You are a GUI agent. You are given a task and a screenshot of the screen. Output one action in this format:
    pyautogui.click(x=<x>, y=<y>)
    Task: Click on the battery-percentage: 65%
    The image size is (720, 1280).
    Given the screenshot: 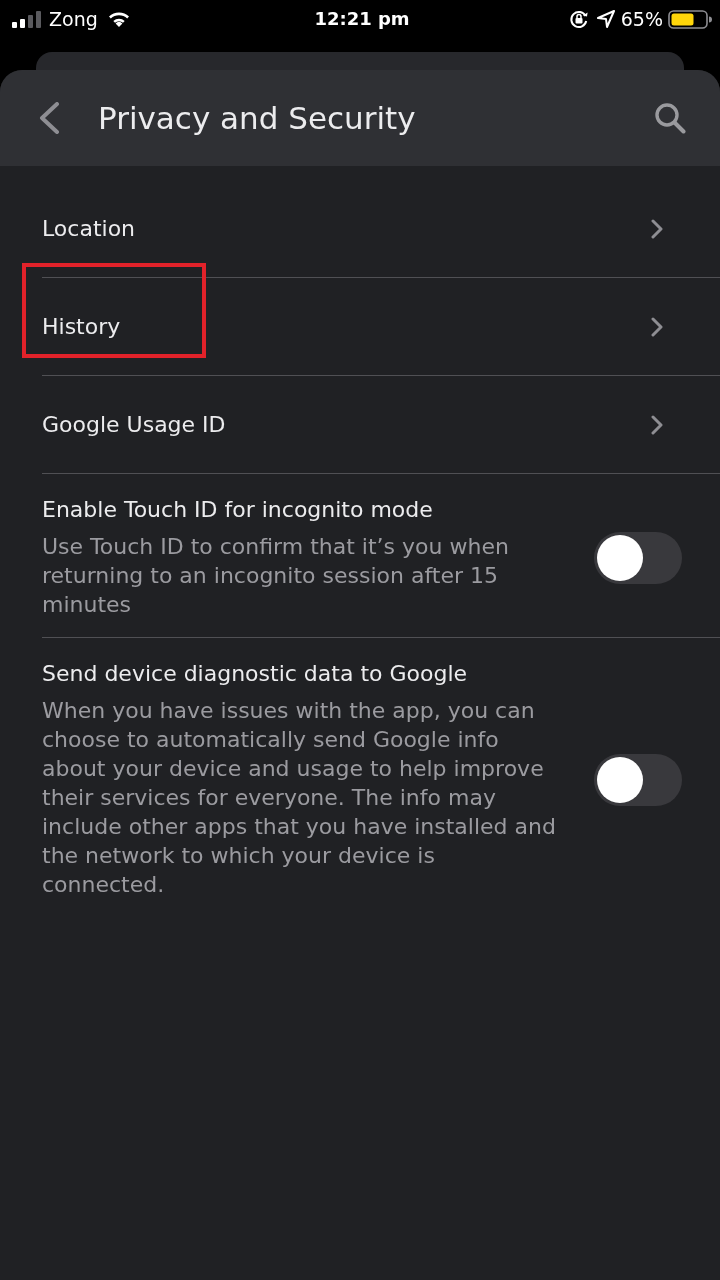 What is the action you would take?
    pyautogui.click(x=641, y=19)
    